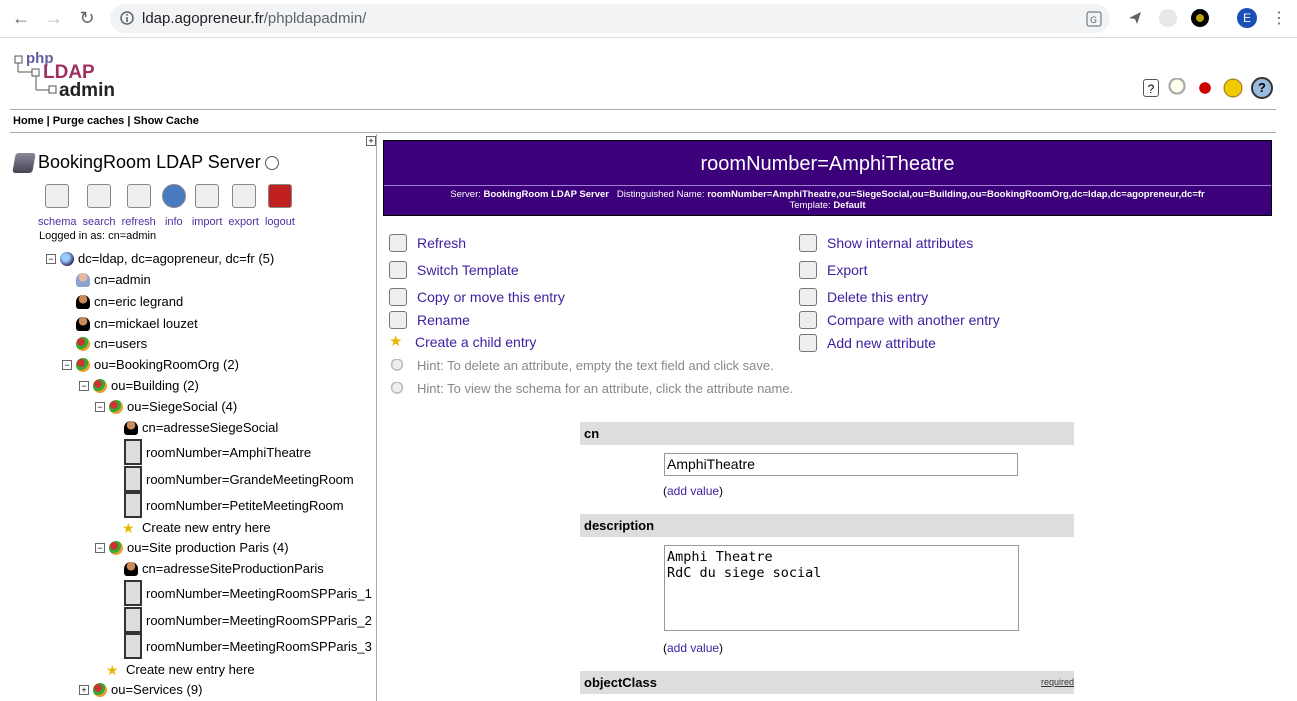 The height and width of the screenshot is (701, 1297). What do you see at coordinates (84, 689) in the screenshot?
I see `expand-icon: +` at bounding box center [84, 689].